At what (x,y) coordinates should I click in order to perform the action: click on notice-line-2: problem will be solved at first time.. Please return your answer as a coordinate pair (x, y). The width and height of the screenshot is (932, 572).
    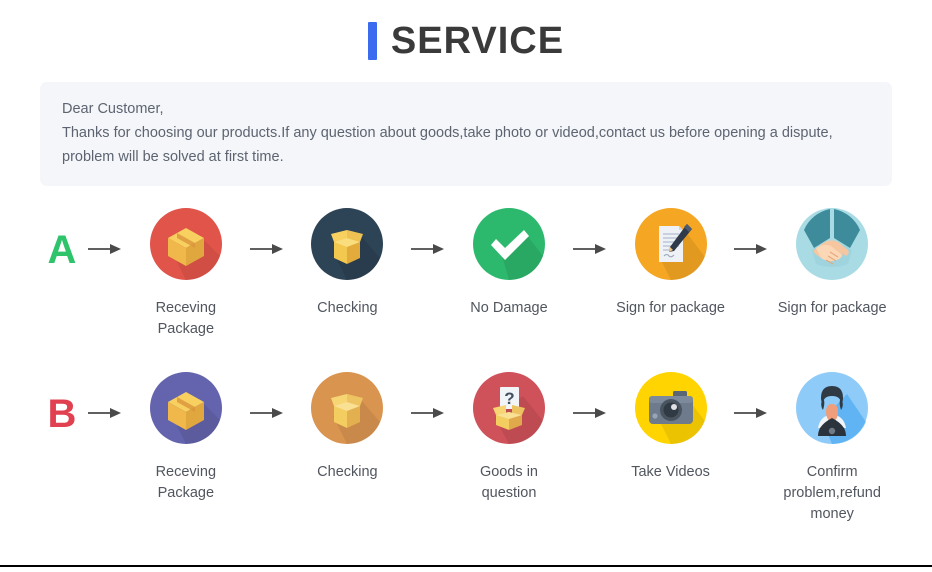
    Looking at the image, I should click on (173, 157).